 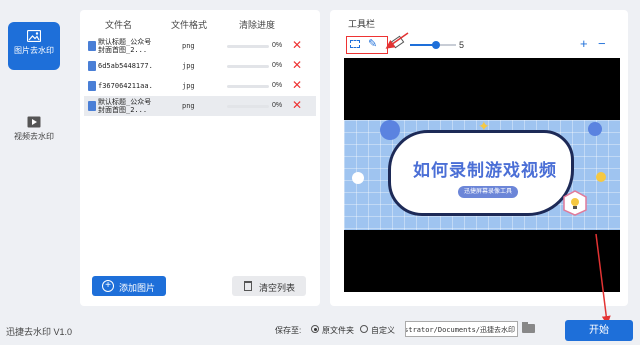 I want to click on add-image-button: + 添加图片, so click(x=129, y=286).